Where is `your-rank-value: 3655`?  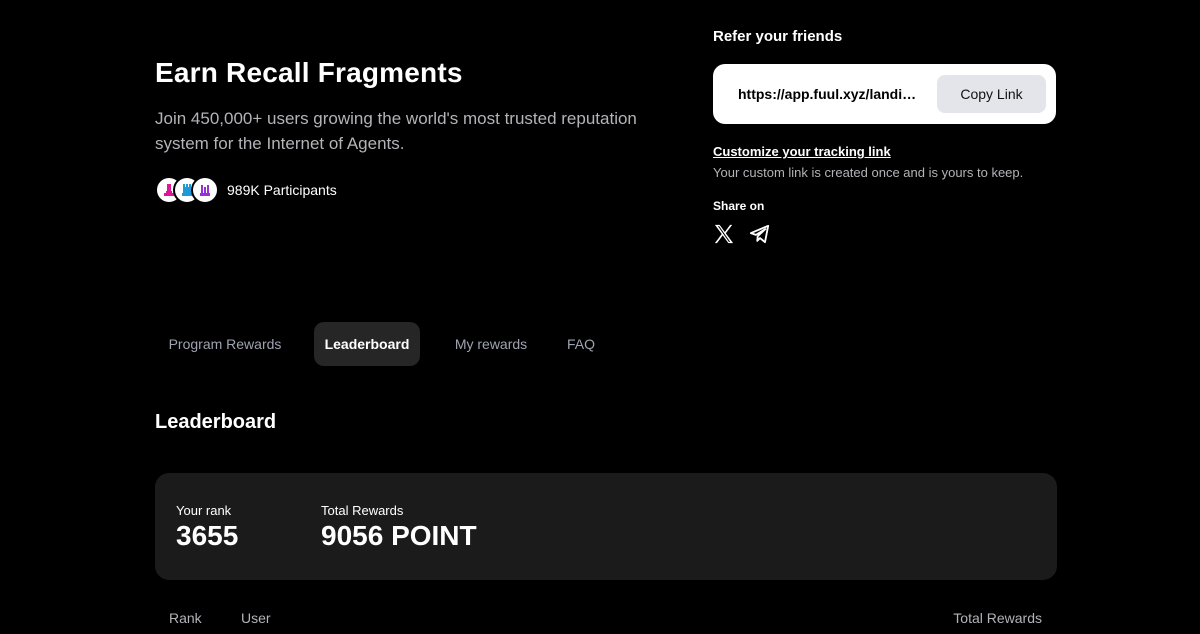
your-rank-value: 3655 is located at coordinates (207, 535).